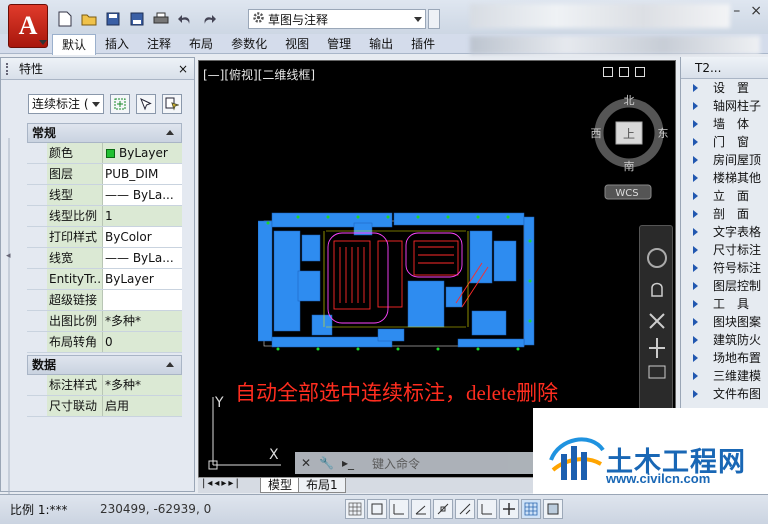 This screenshot has width=768, height=524. Describe the element at coordinates (396, 463) in the screenshot. I see `command-input: 键入命令` at that location.